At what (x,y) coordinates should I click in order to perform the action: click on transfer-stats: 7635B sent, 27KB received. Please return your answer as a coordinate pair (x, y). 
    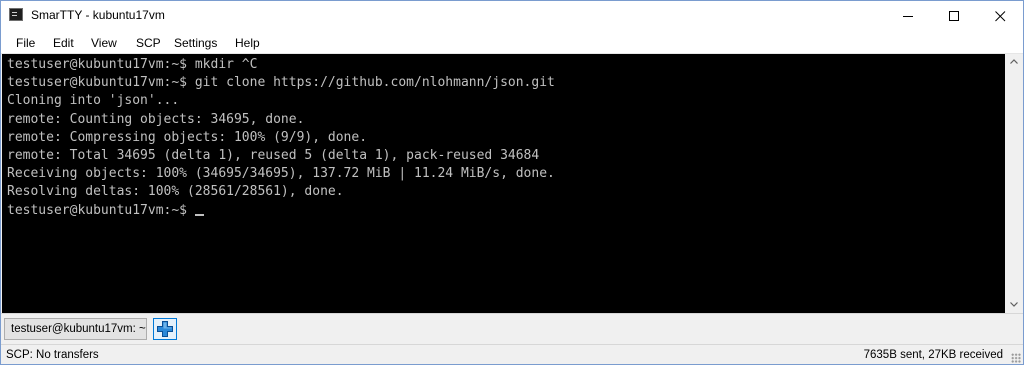
    Looking at the image, I should click on (933, 355).